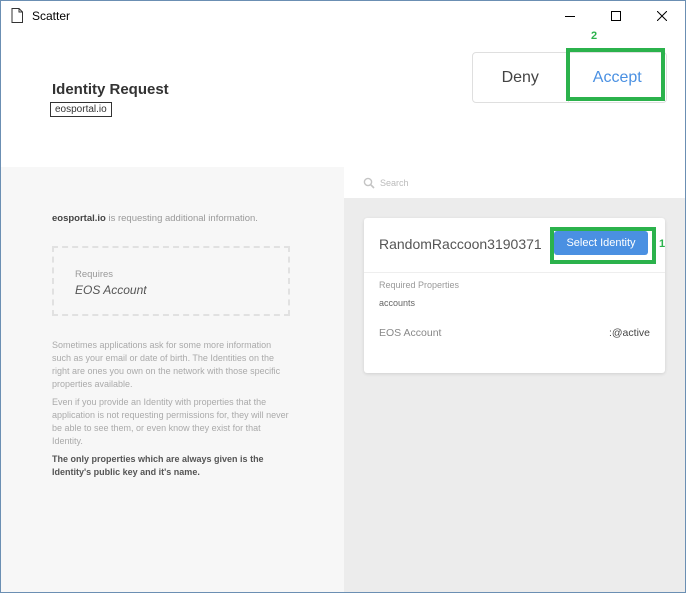 The width and height of the screenshot is (686, 593). What do you see at coordinates (460, 244) in the screenshot?
I see `identity-name: RandomRaccoon3190371` at bounding box center [460, 244].